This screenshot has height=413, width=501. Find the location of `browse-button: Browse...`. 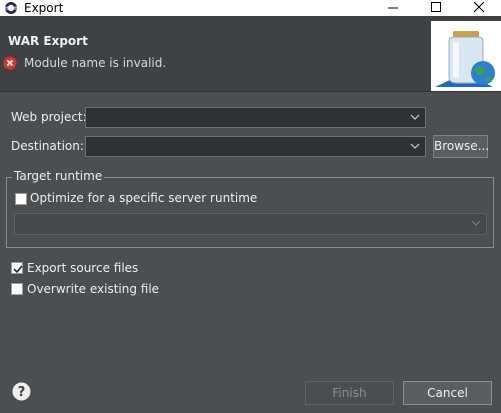

browse-button: Browse... is located at coordinates (461, 146).